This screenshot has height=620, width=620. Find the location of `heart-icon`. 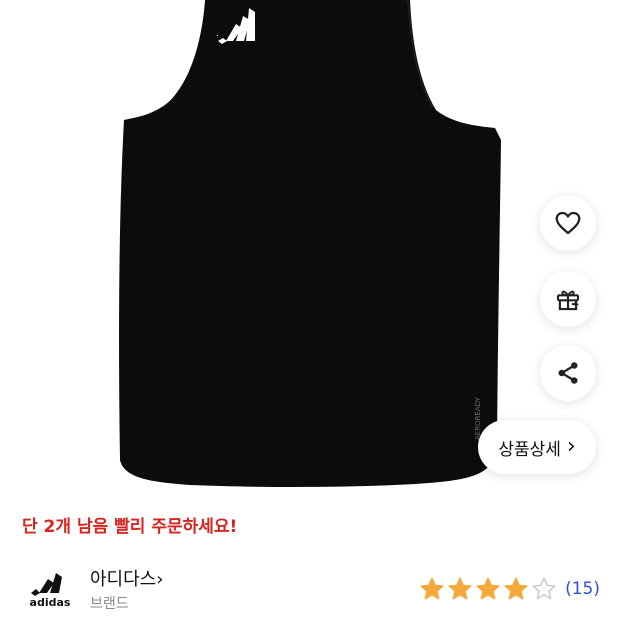

heart-icon is located at coordinates (568, 223).